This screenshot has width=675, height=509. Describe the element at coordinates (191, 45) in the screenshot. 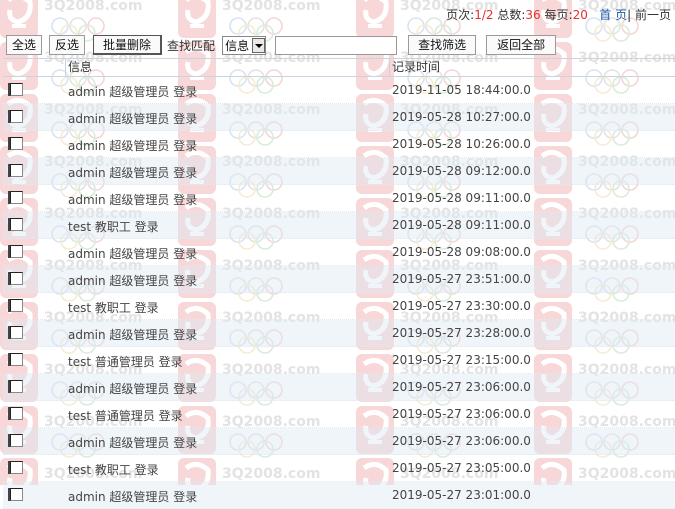

I see `match-label: 查找匹配` at that location.